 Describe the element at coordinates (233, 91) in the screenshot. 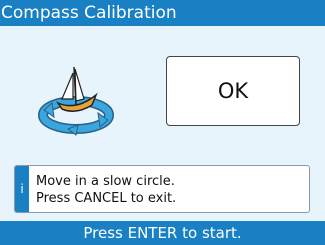

I see `ok-button: OK` at that location.